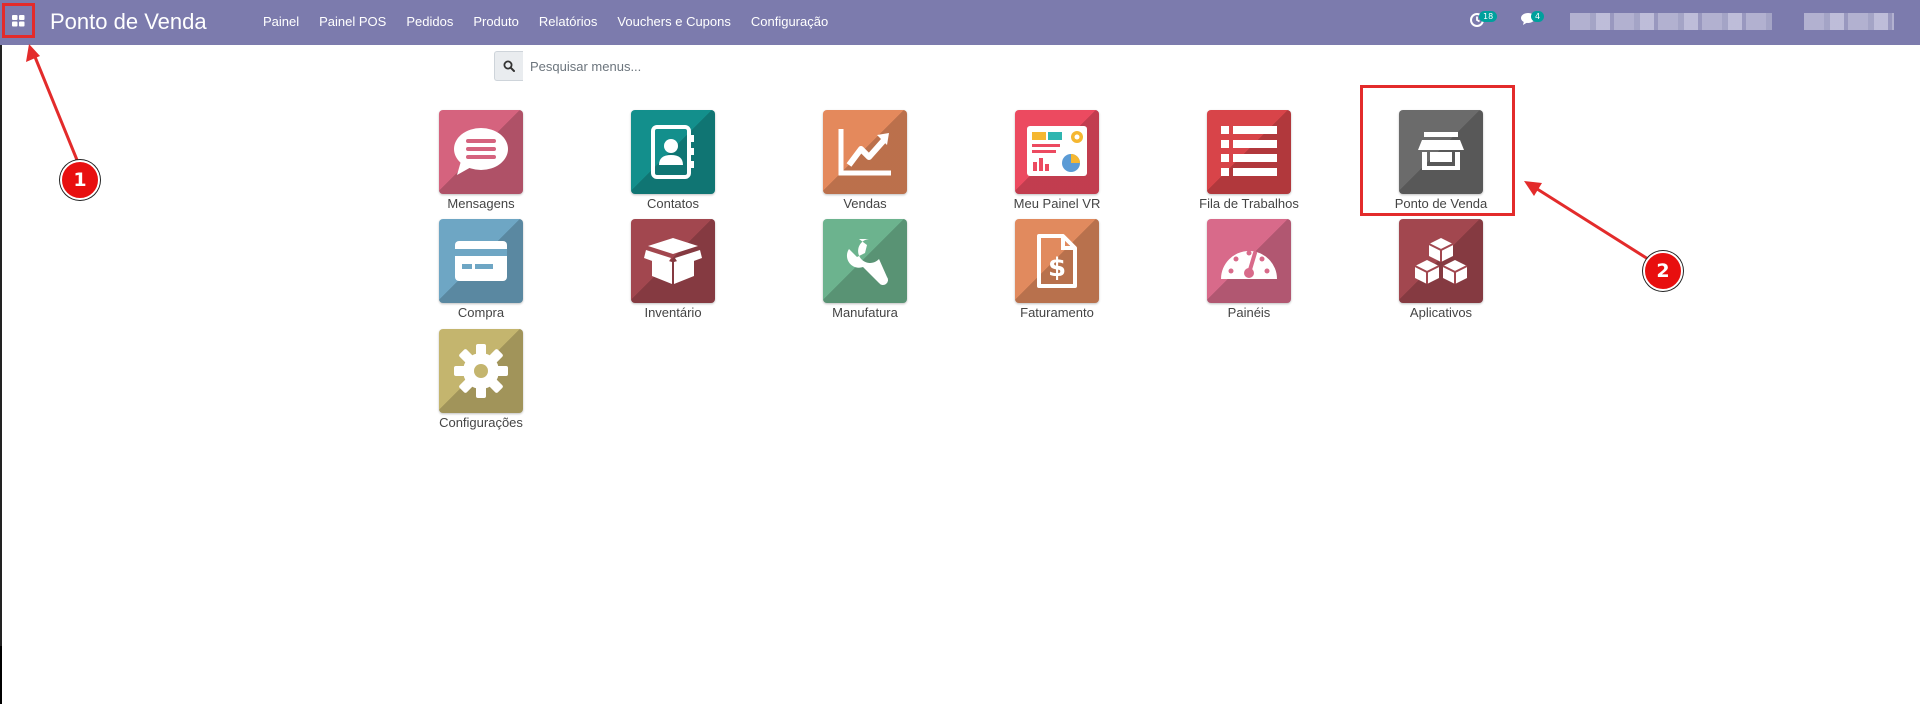 The width and height of the screenshot is (1920, 704). What do you see at coordinates (865, 312) in the screenshot?
I see `app-label: Manufatura` at bounding box center [865, 312].